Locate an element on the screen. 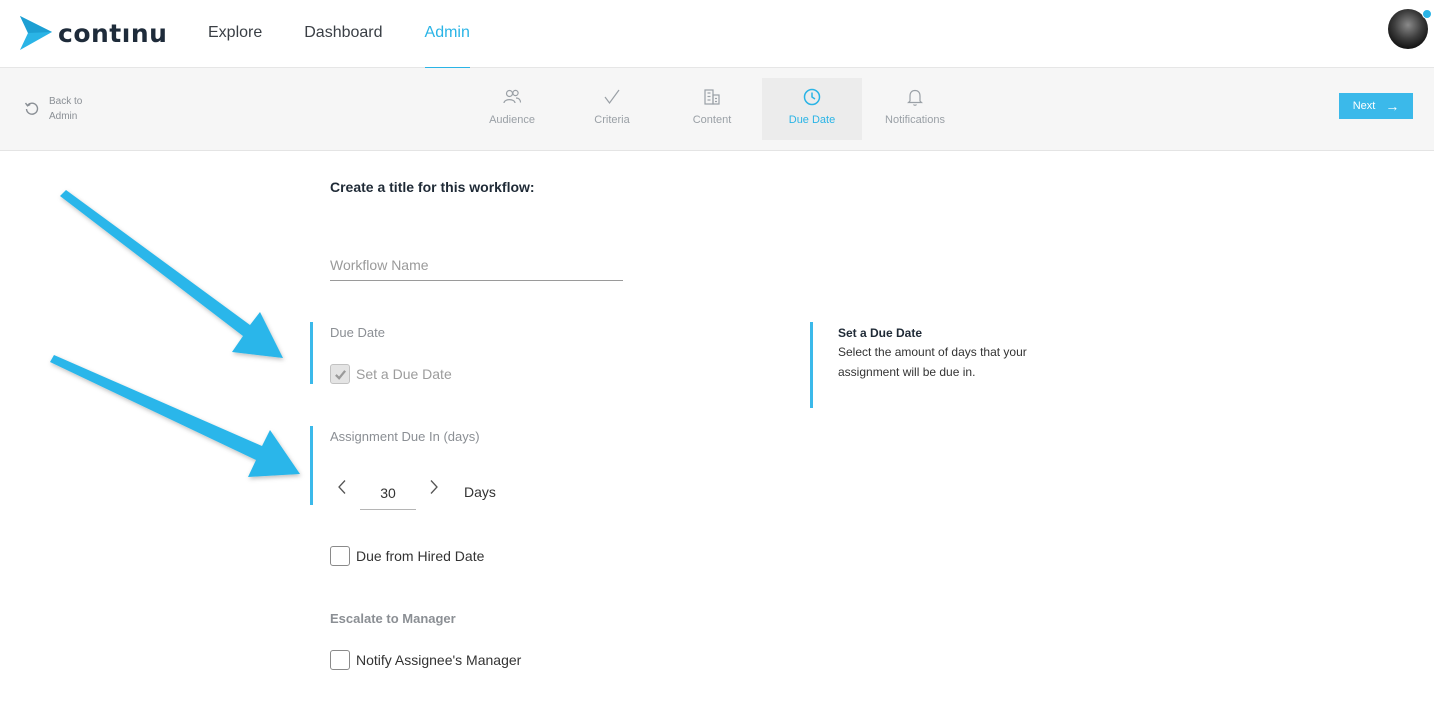 The width and height of the screenshot is (1434, 714). notification-dot is located at coordinates (1427, 14).